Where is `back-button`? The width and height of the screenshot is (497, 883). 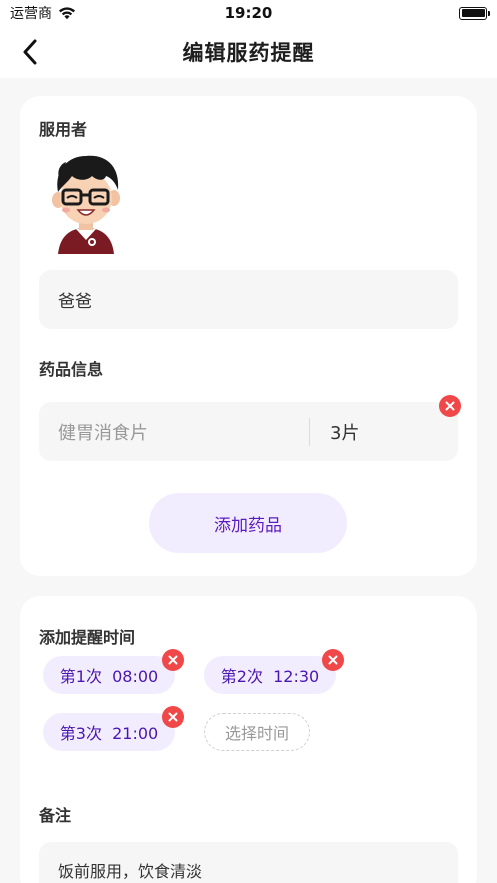 back-button is located at coordinates (30, 52).